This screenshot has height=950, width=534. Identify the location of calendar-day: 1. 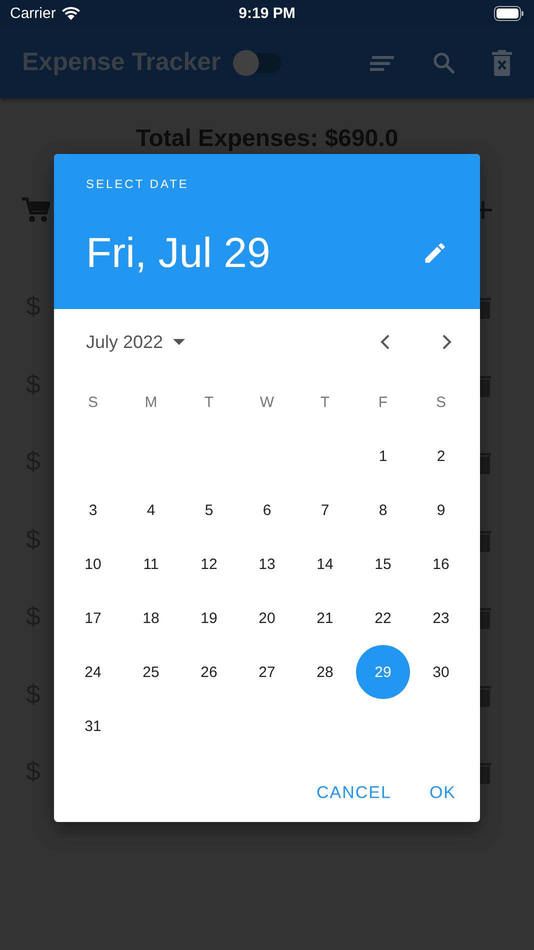
(383, 456).